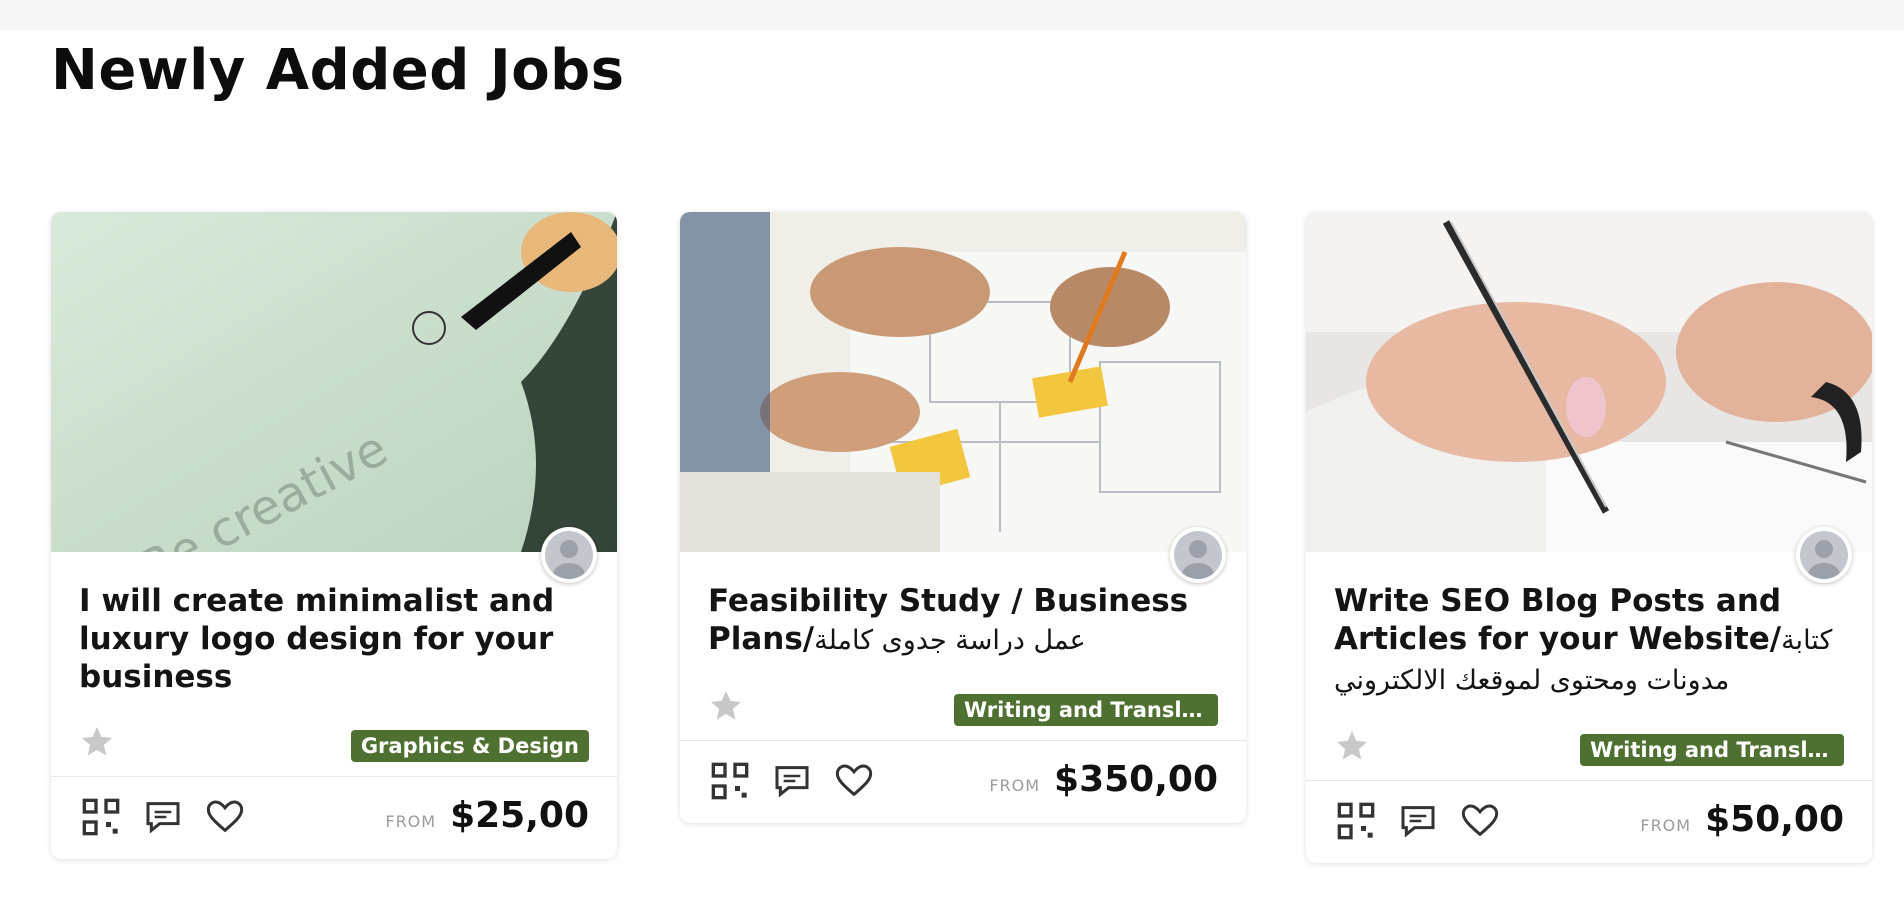  What do you see at coordinates (519, 815) in the screenshot?
I see `price: $25,00` at bounding box center [519, 815].